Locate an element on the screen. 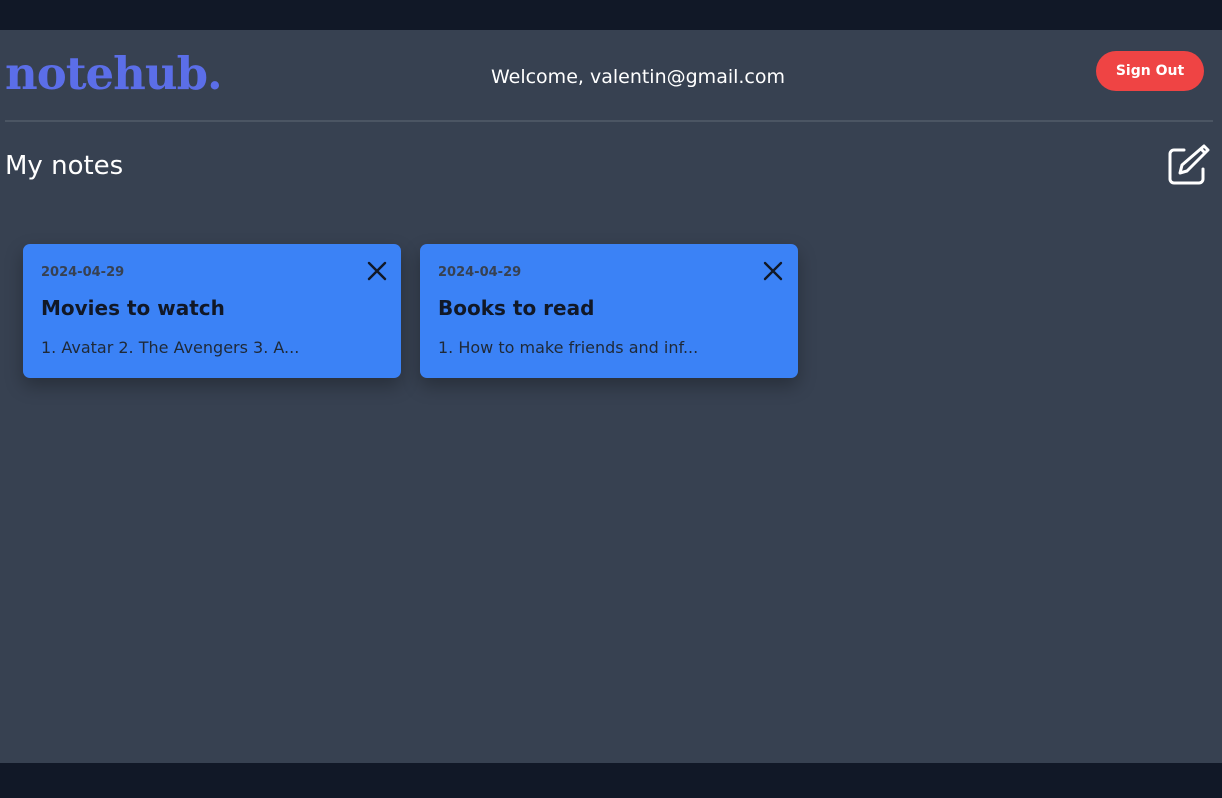 This screenshot has height=798, width=1222. edit-note-icon is located at coordinates (1189, 164).